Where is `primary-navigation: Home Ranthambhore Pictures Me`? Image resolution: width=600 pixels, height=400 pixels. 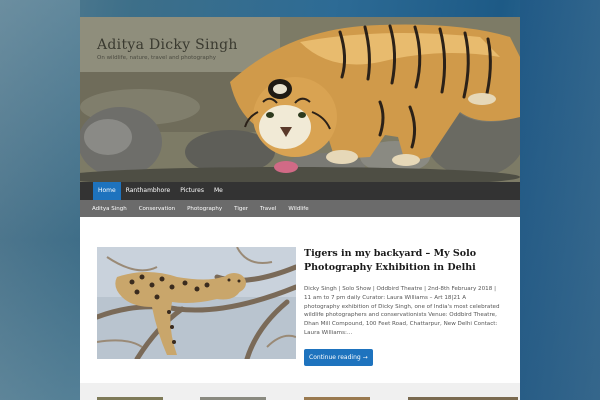
primary-navigation: Home Ranthambhore Pictures Me is located at coordinates (300, 191).